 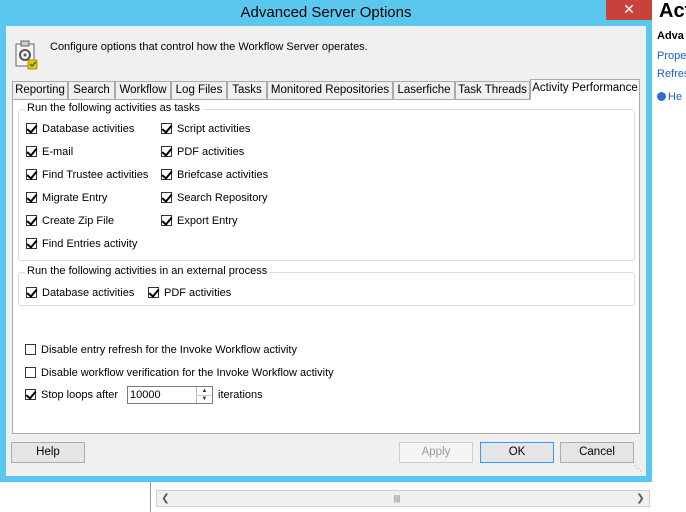 I want to click on tab-tasks: Tasks, so click(x=247, y=90).